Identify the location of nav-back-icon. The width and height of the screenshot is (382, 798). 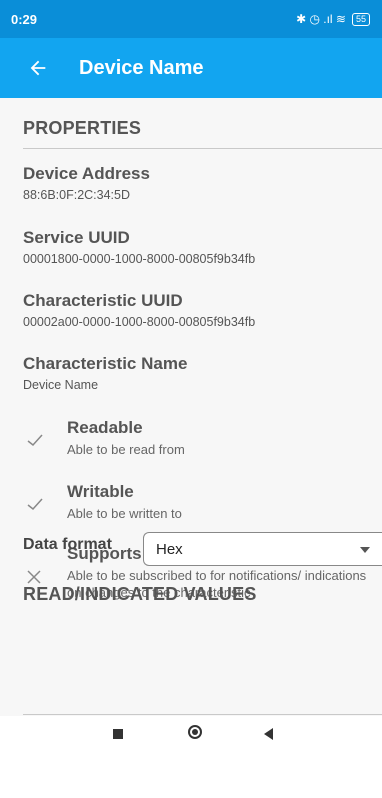
(268, 734).